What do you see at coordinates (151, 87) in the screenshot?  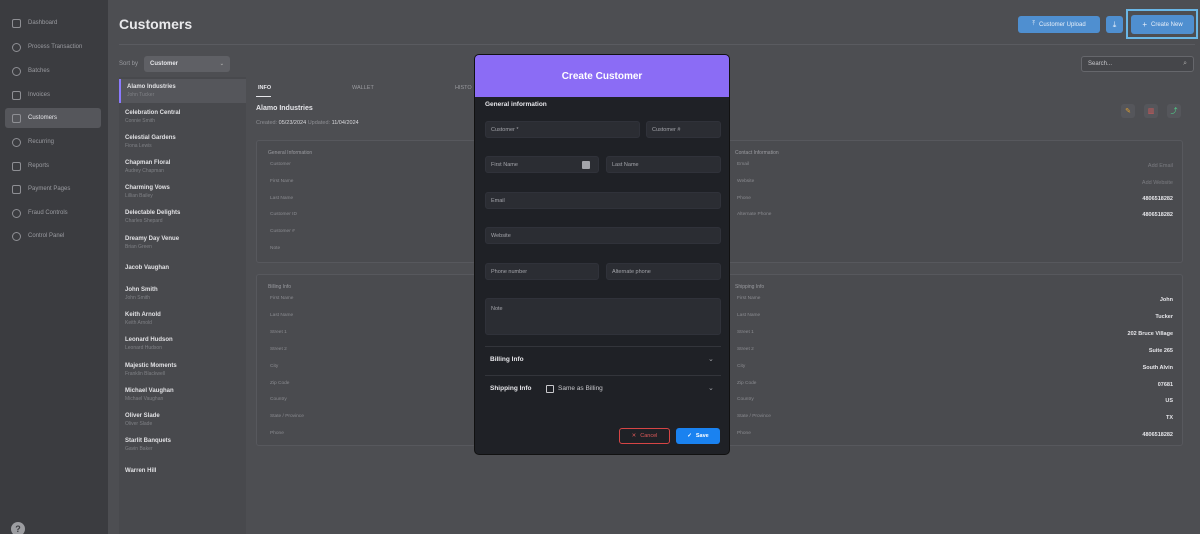 I see `customer-name: Alamo Industries` at bounding box center [151, 87].